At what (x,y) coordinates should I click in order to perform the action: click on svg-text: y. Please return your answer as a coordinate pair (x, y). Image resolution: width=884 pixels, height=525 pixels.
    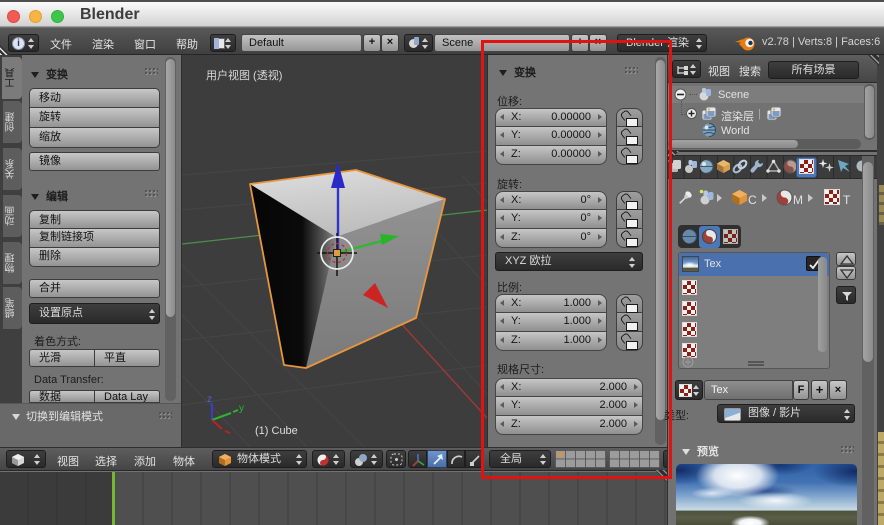
    Looking at the image, I should click on (241, 408).